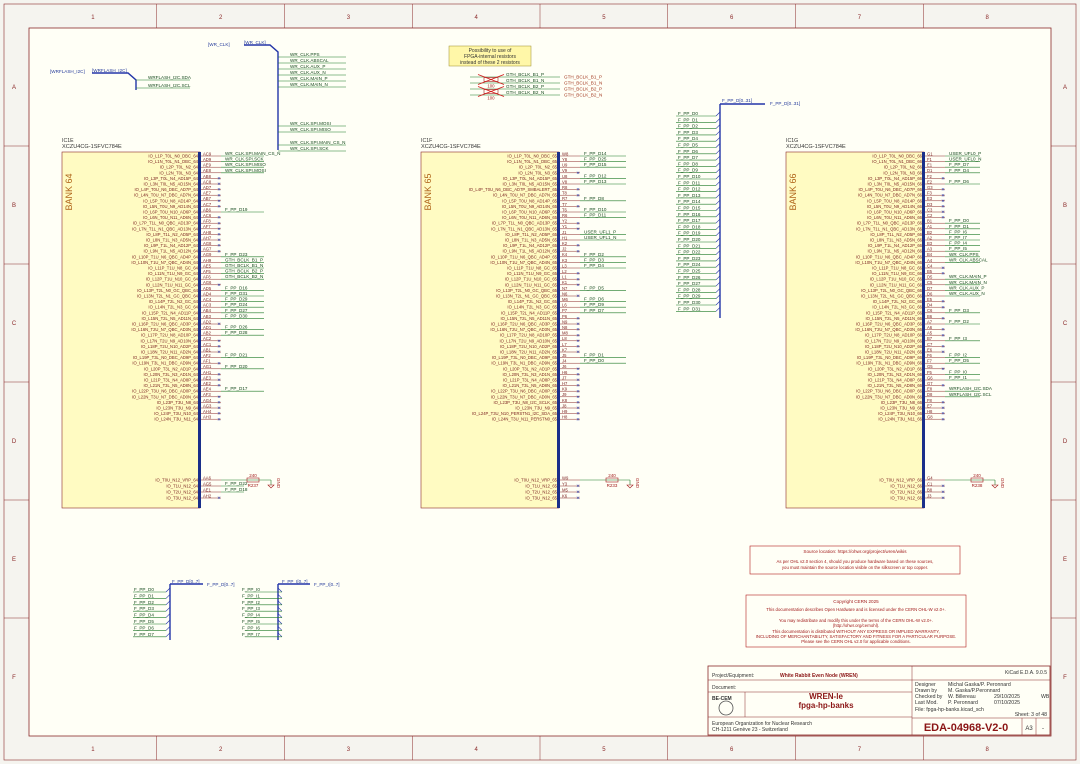 This screenshot has width=1080, height=764. What do you see at coordinates (532, 307) in the screenshot?
I see `pin-name: IO_L14N_T2L_N3_GC_65` at bounding box center [532, 307].